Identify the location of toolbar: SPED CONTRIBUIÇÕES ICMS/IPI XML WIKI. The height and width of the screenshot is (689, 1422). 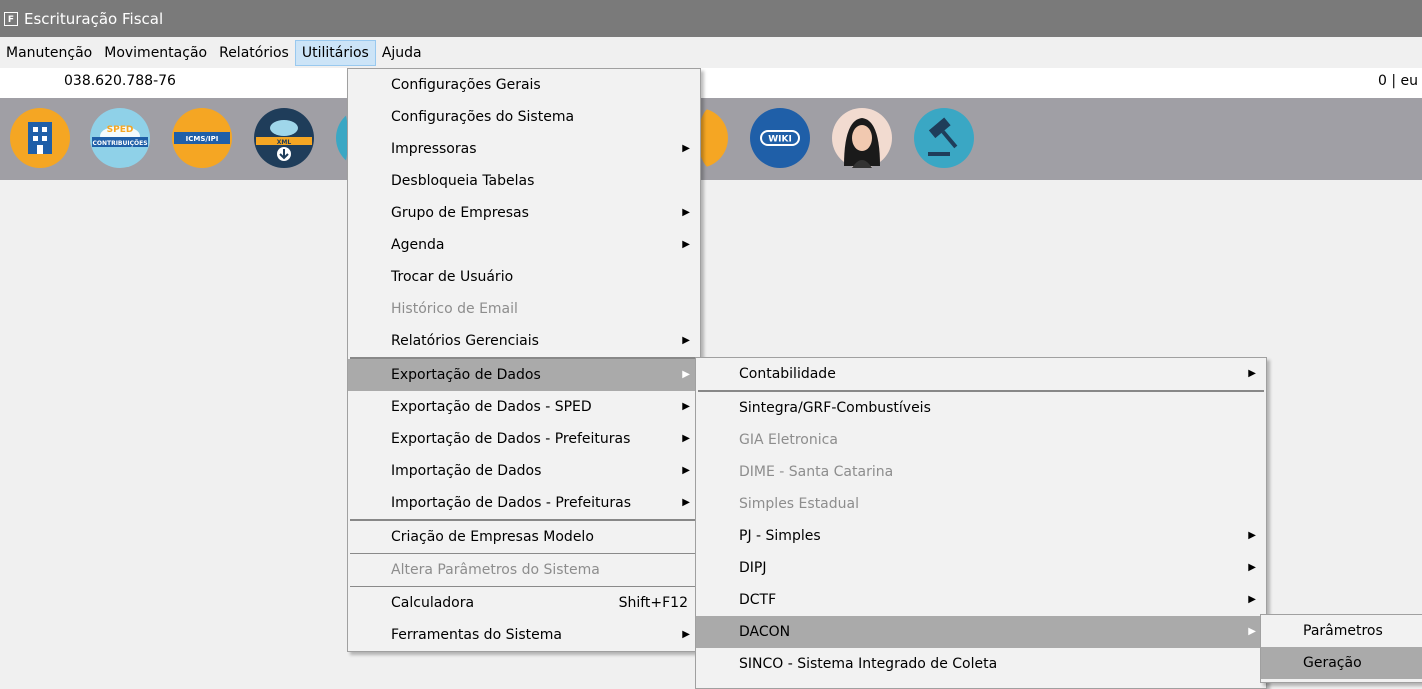
(711, 139).